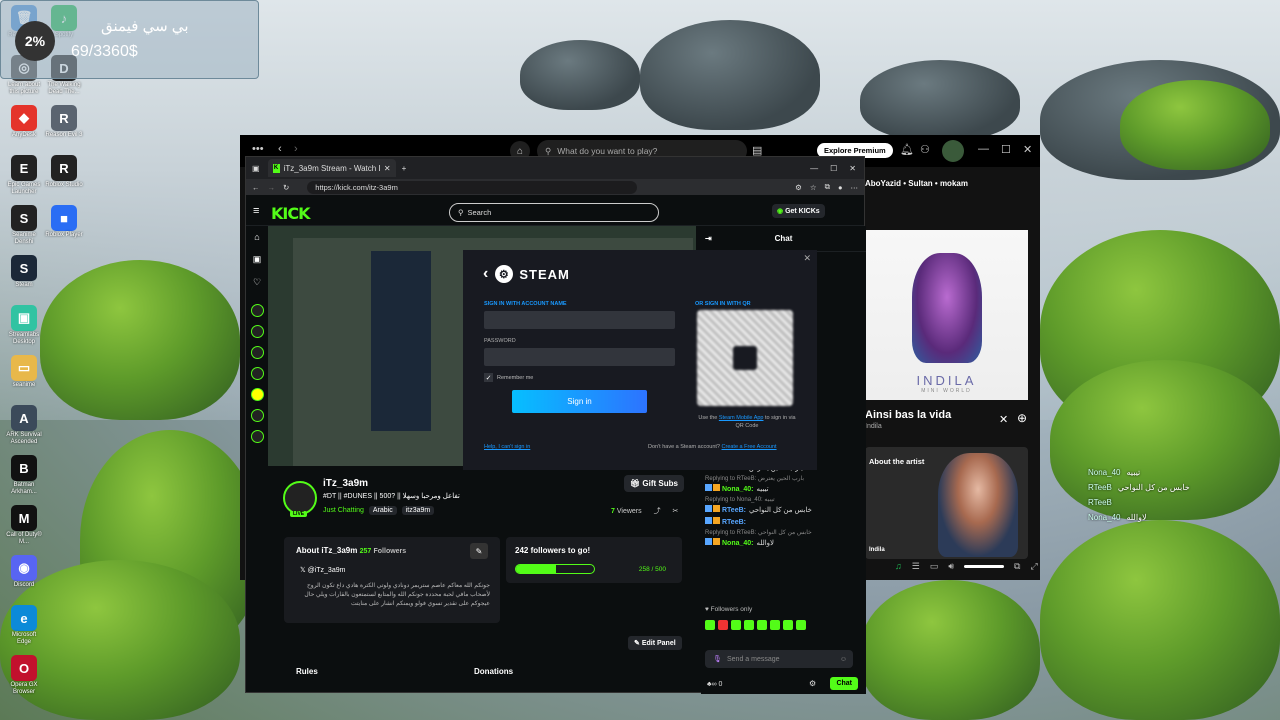  Describe the element at coordinates (64, 122) in the screenshot. I see `desktop-icon-5: R Reason Evil 3` at that location.